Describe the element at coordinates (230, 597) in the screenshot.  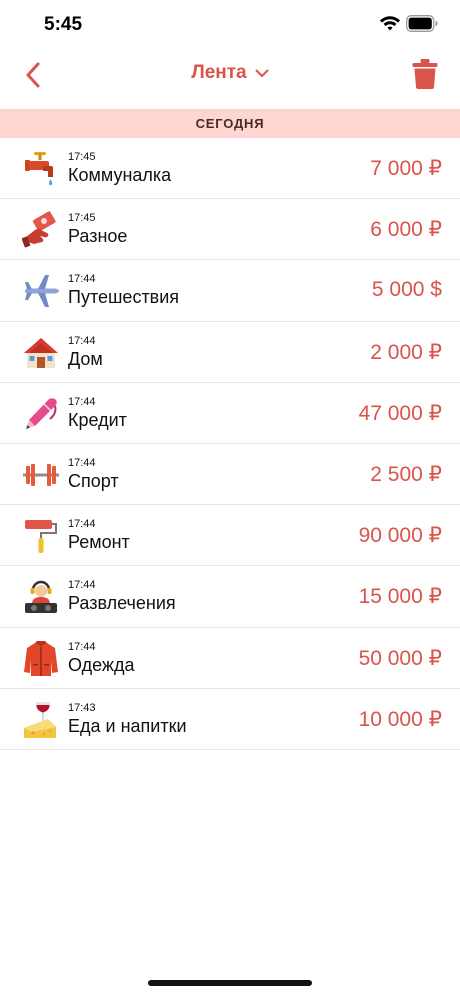
I see `transaction-row: 17:44 Развлечения 15 000 ₽` at that location.